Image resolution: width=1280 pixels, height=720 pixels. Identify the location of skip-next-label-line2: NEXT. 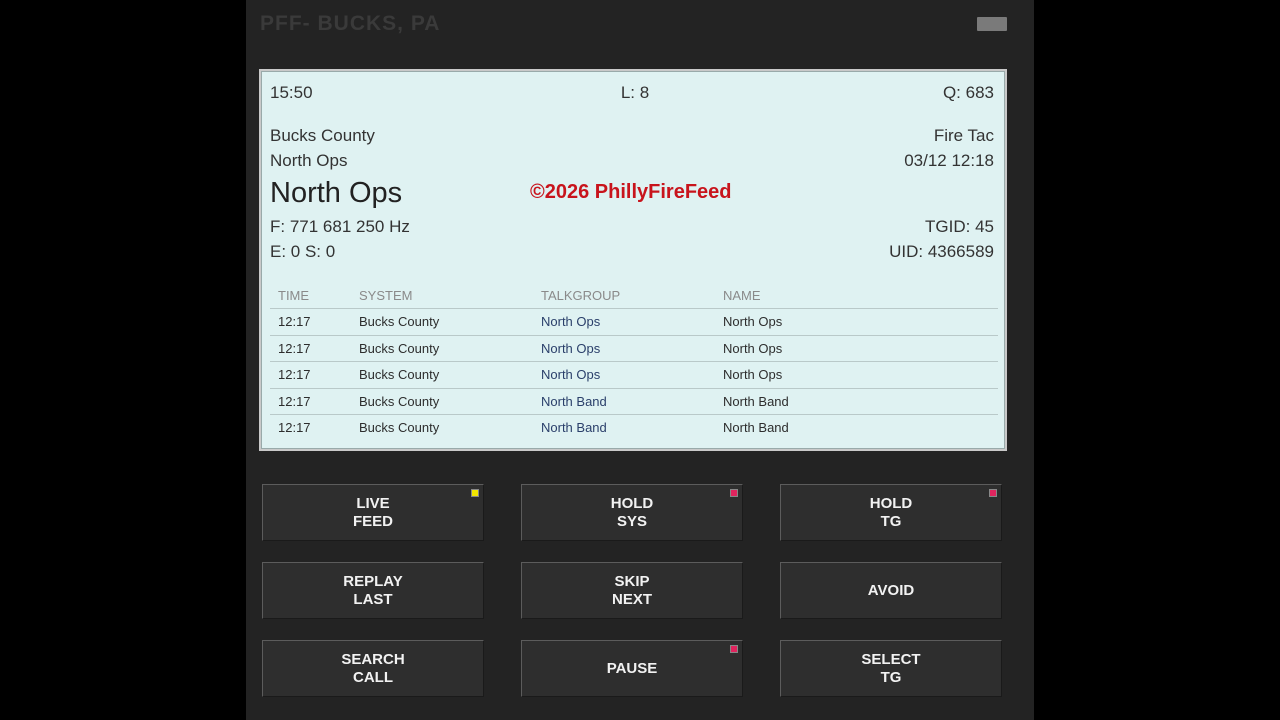
(631, 599).